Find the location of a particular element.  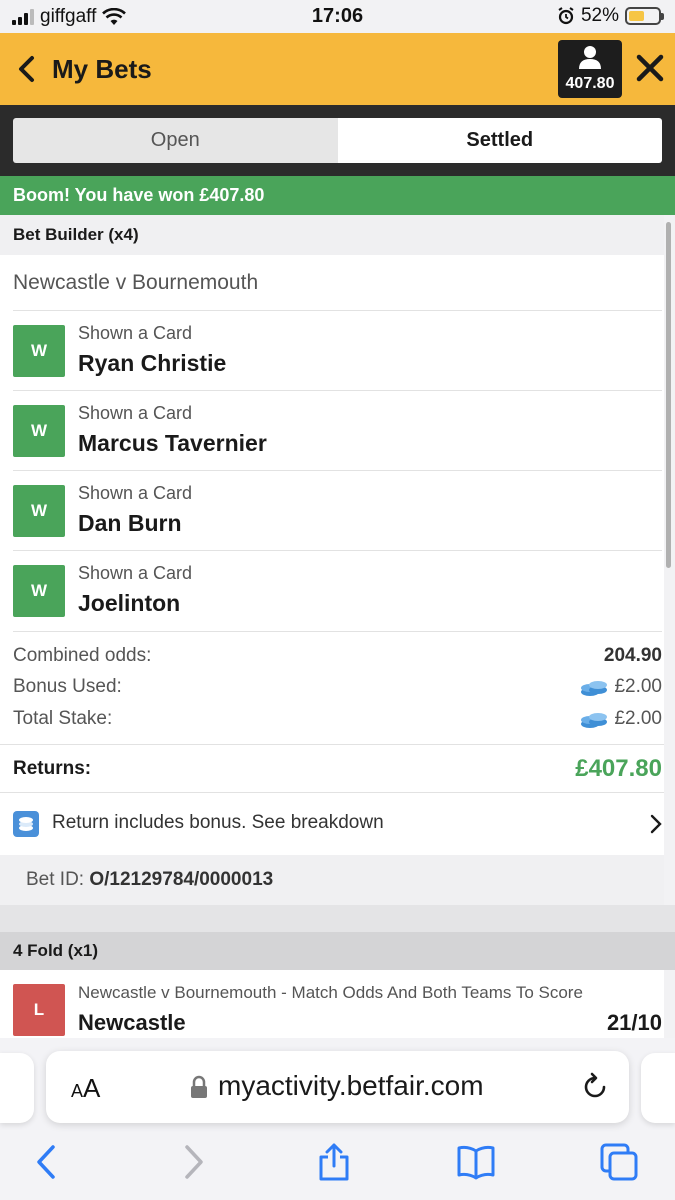

alarm-icon is located at coordinates (566, 16).